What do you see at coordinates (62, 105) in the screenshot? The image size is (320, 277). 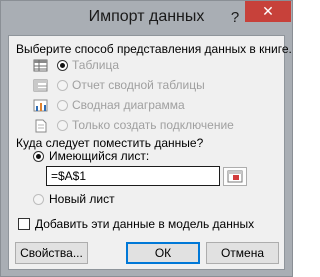 I see `radio-pivot-chart` at bounding box center [62, 105].